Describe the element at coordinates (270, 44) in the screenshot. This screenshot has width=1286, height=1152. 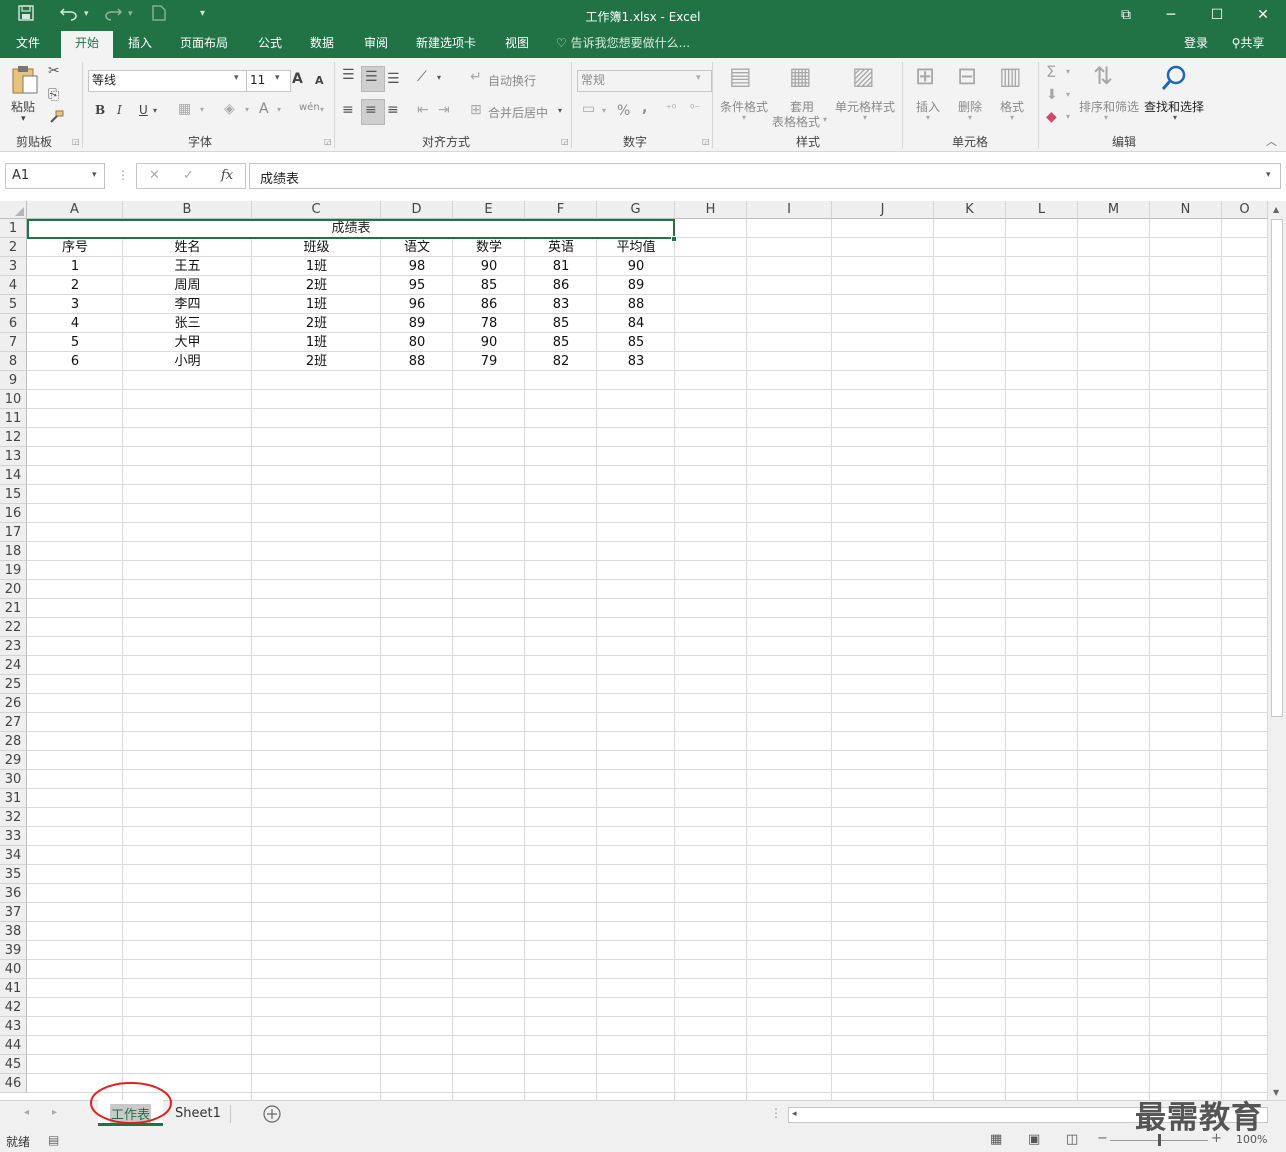
I see `tab-formulas: 公式` at that location.